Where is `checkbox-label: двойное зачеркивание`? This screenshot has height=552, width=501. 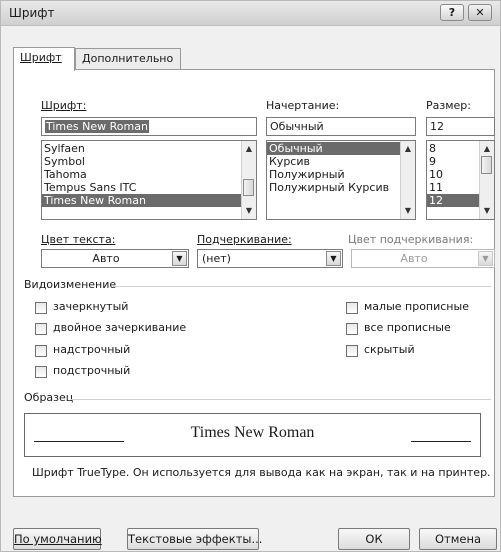
checkbox-label: двойное зачеркивание is located at coordinates (120, 327).